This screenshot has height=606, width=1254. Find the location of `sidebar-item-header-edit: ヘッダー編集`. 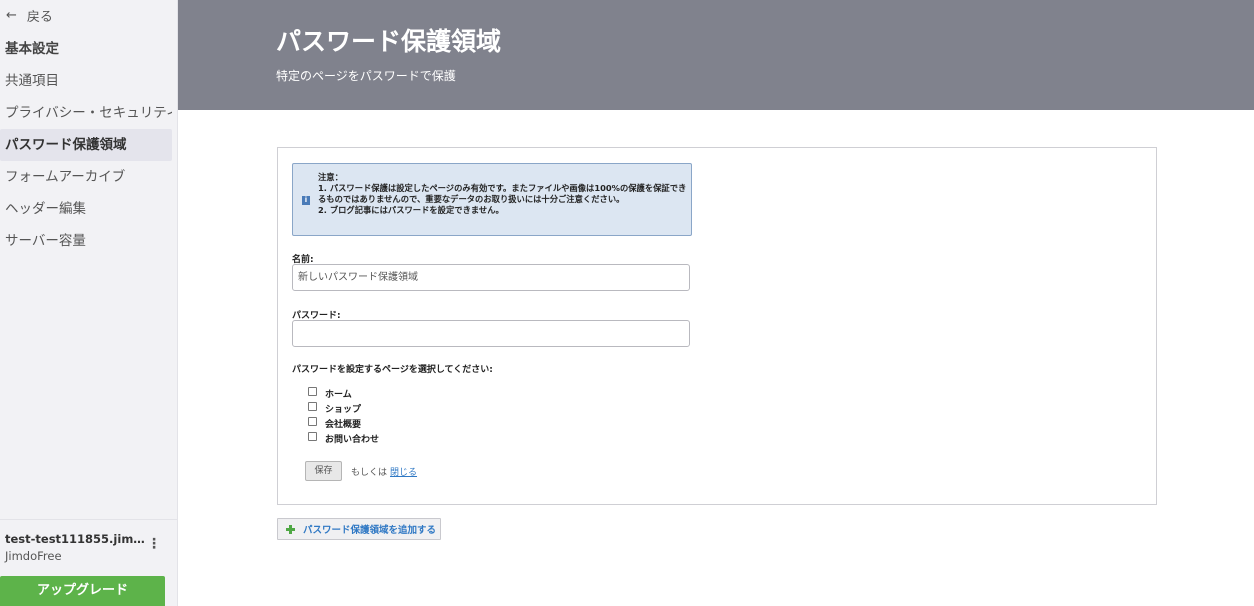

sidebar-item-header-edit: ヘッダー編集 is located at coordinates (86, 209).